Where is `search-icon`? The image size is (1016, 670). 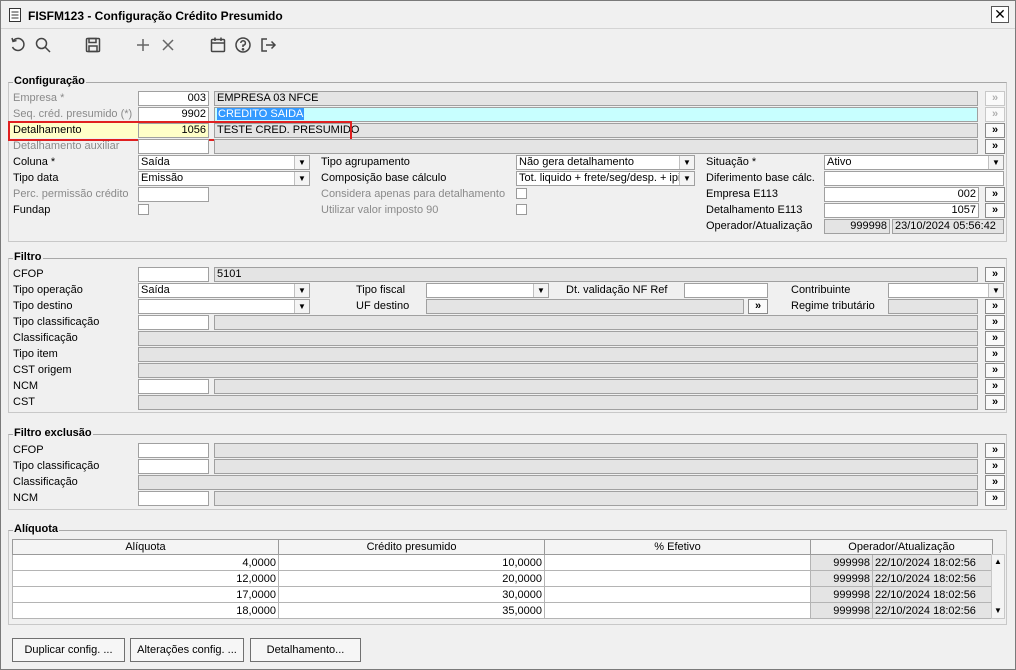 search-icon is located at coordinates (43, 45).